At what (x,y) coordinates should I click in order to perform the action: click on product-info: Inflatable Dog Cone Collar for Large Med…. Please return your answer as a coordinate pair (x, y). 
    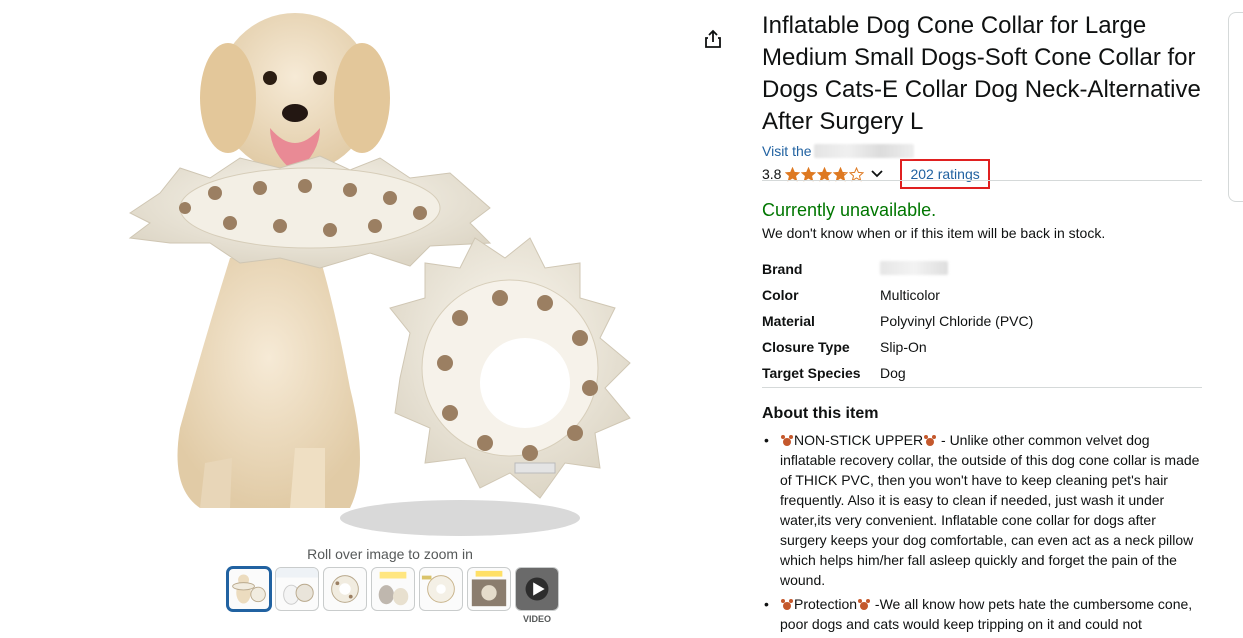
    Looking at the image, I should click on (982, 99).